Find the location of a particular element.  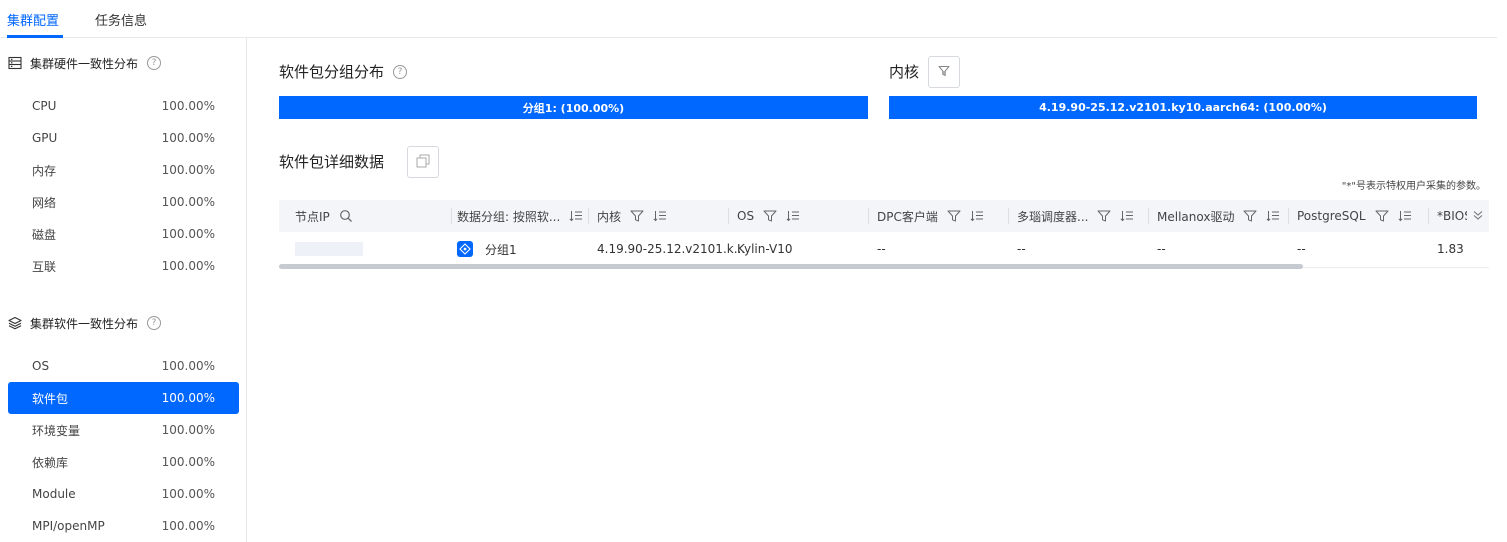

hardware-section-title: 集群硬件一致性分布 is located at coordinates (84, 63).